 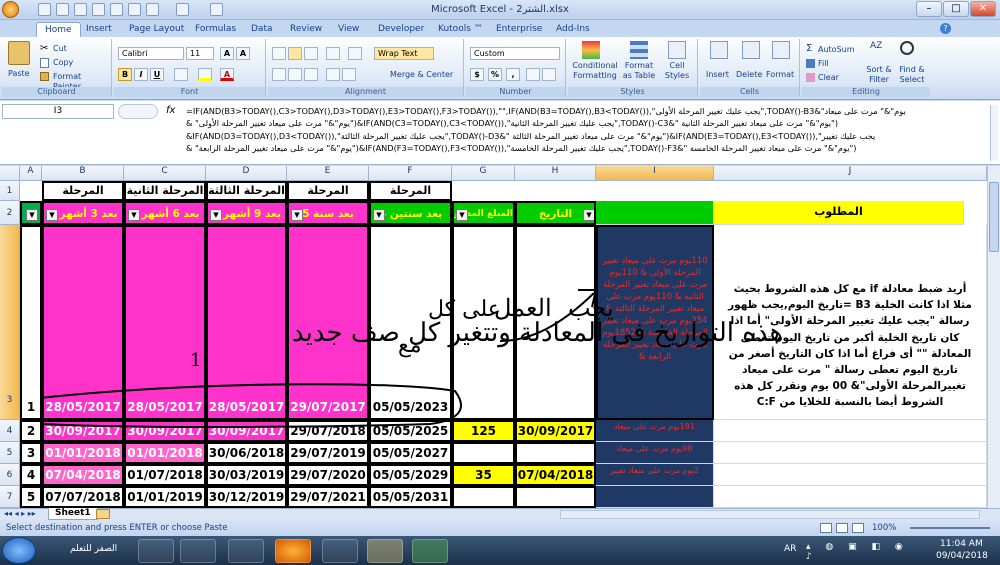 I want to click on cell-styles-button: Cell Styles, so click(x=677, y=71).